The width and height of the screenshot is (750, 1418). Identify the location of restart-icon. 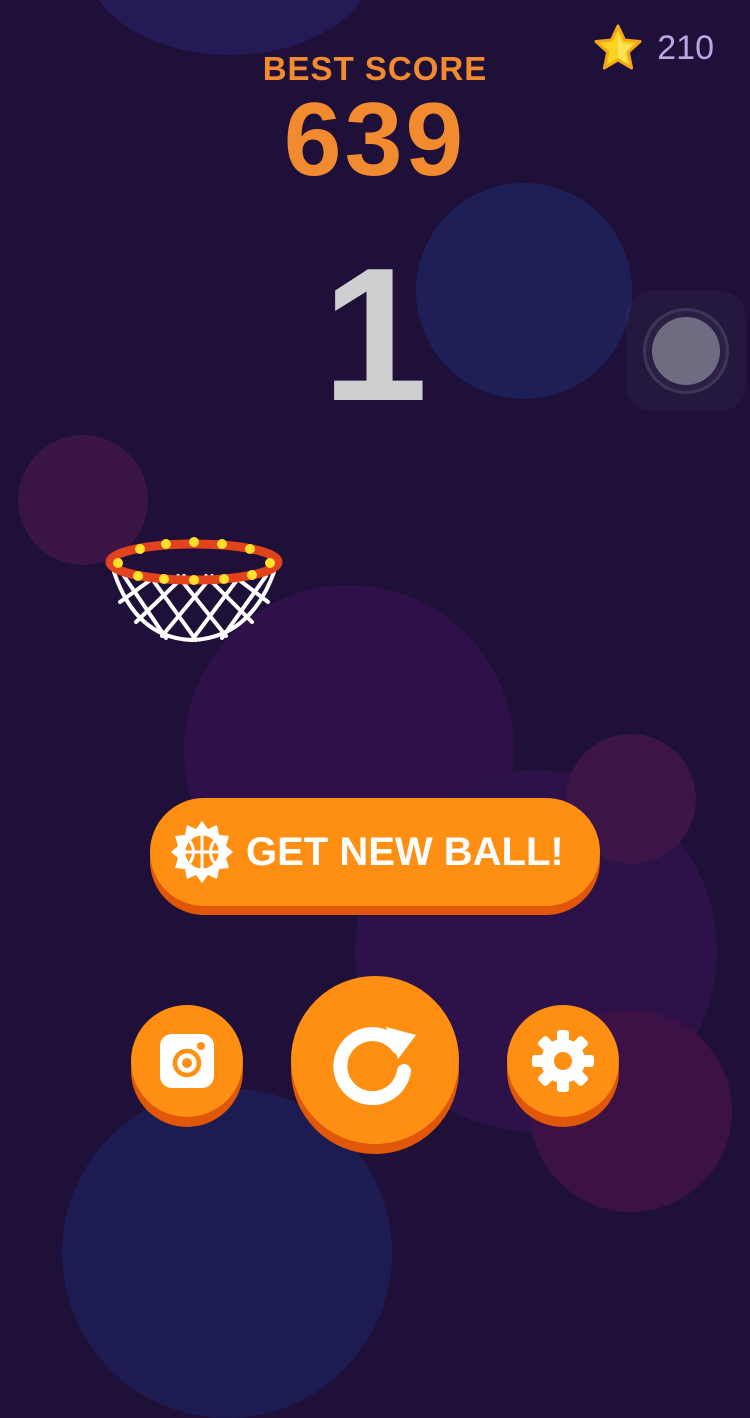
(374, 1066).